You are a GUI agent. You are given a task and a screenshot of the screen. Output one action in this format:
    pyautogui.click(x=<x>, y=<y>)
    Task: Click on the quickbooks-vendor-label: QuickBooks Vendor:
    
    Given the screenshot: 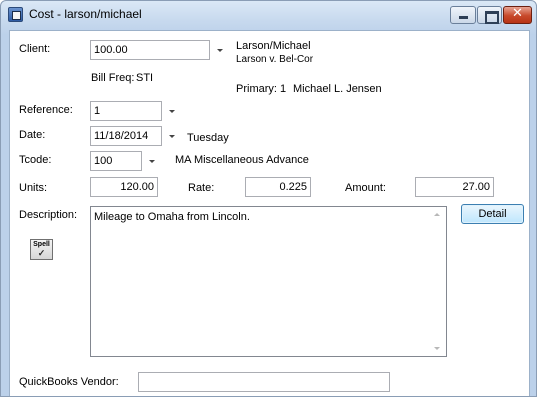 What is the action you would take?
    pyautogui.click(x=69, y=382)
    